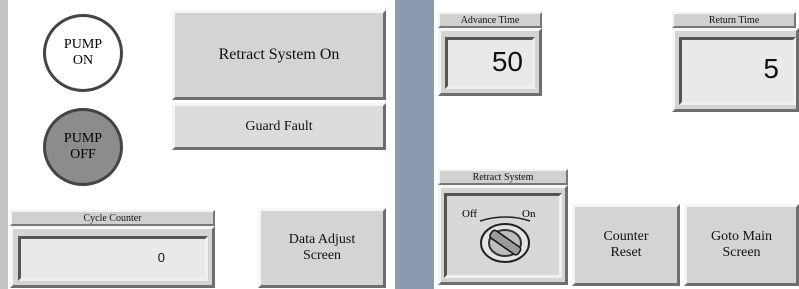 This screenshot has width=799, height=289. I want to click on advance-time-title: Advance Time, so click(490, 20).